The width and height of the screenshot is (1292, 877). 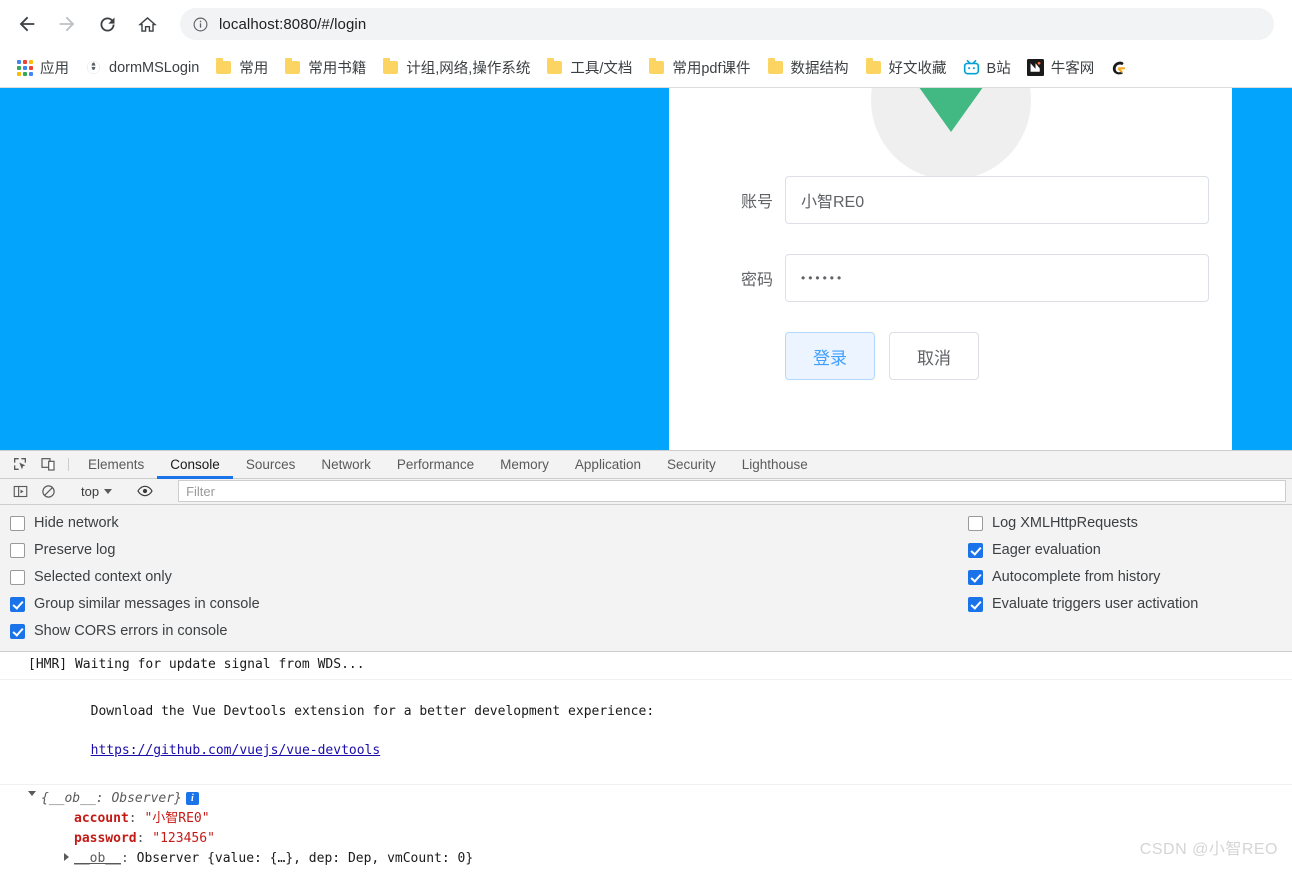 I want to click on property-key: password, so click(x=105, y=839).